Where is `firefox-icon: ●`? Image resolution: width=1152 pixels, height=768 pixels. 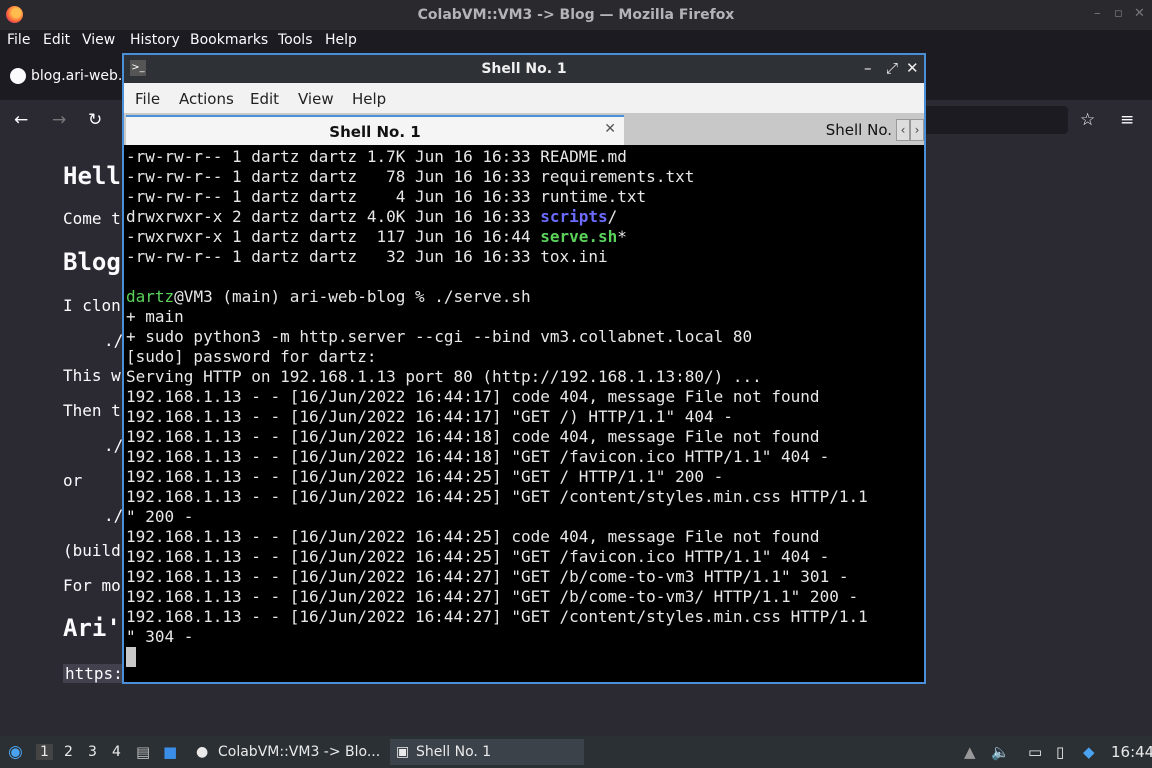 firefox-icon: ● is located at coordinates (202, 752).